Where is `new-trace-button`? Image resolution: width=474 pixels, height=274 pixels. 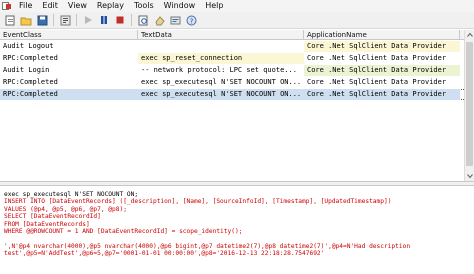
new-trace-button is located at coordinates (10, 20).